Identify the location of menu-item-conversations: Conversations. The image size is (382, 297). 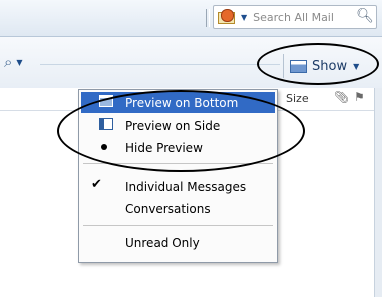
(178, 208).